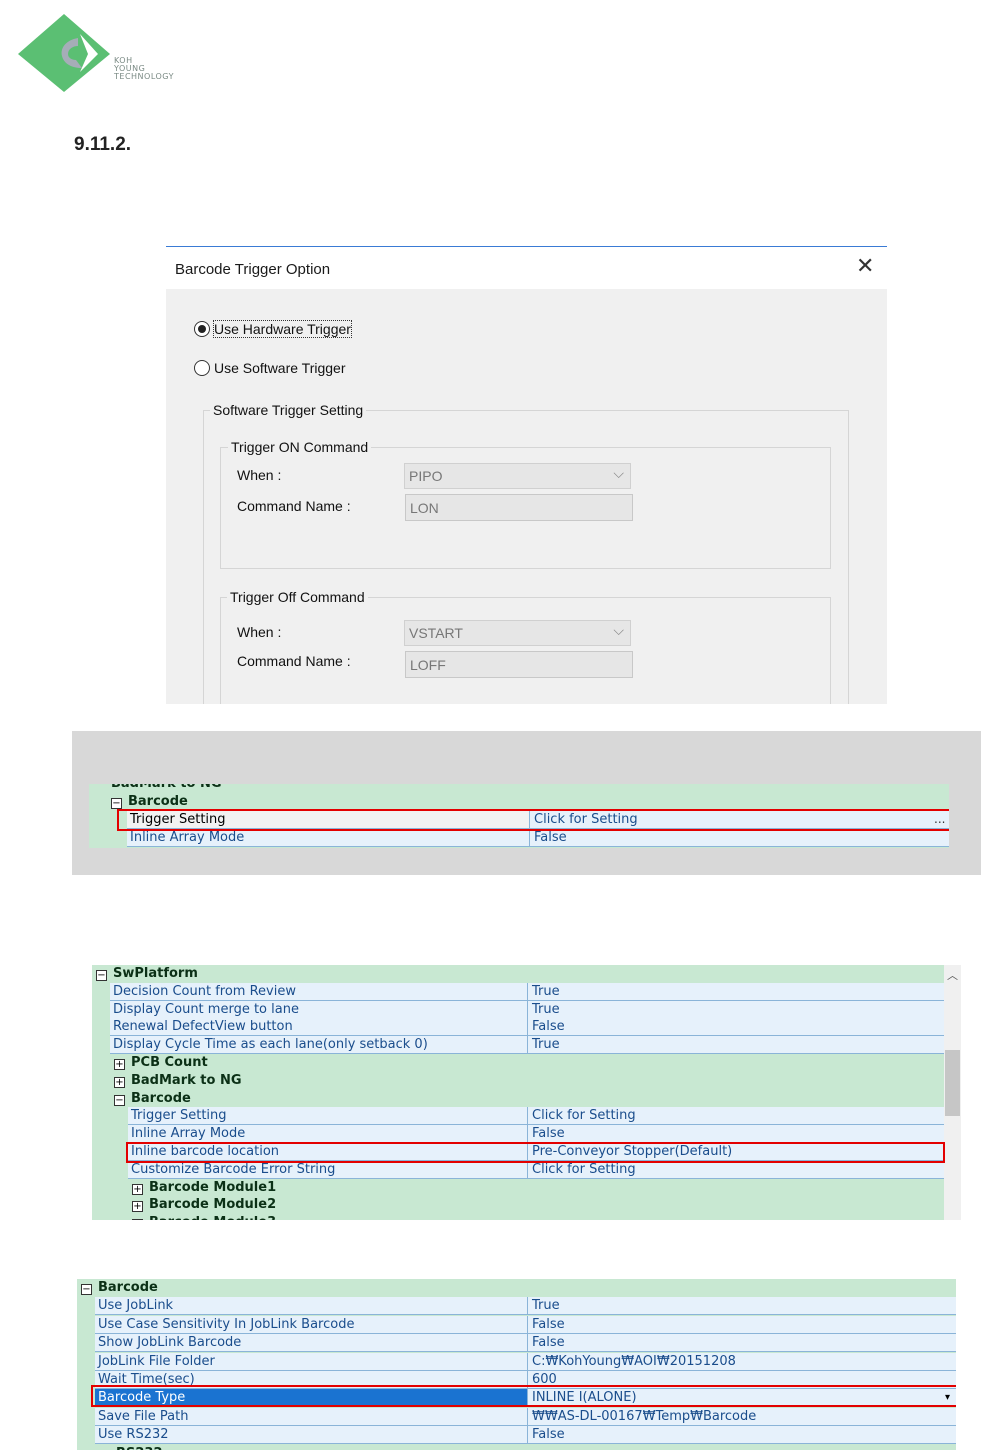 The width and height of the screenshot is (981, 1450). What do you see at coordinates (518, 1080) in the screenshot?
I see `category-badmark-to-ng: + BadMark to NG` at bounding box center [518, 1080].